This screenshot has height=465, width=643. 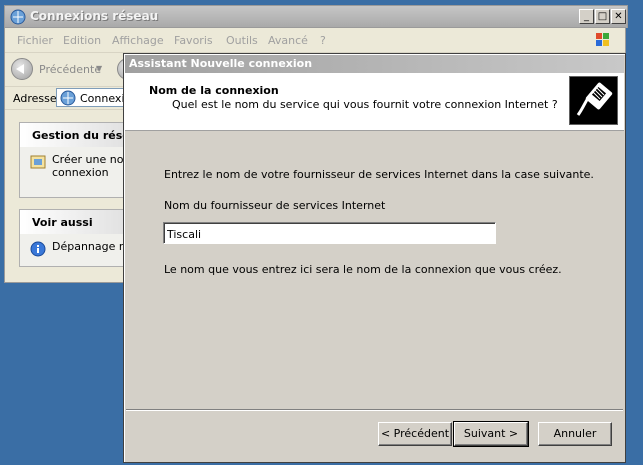 I want to click on explorer-title-bar: Connexions réseau _ □ ✕, so click(x=316, y=16).